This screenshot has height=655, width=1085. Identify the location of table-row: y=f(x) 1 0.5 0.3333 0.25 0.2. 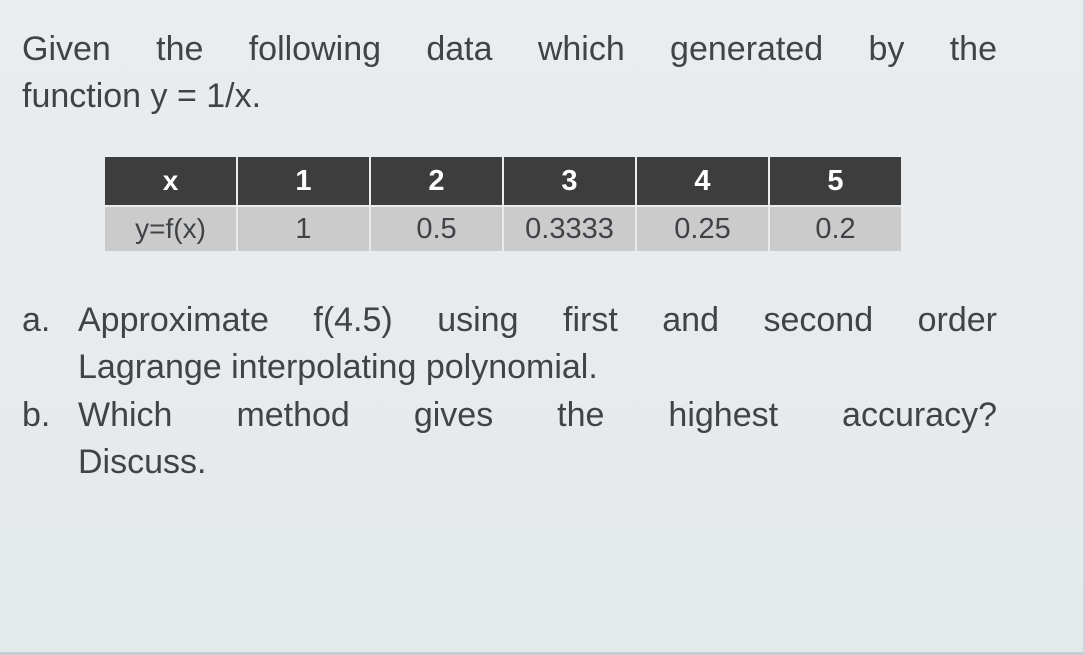
(503, 229).